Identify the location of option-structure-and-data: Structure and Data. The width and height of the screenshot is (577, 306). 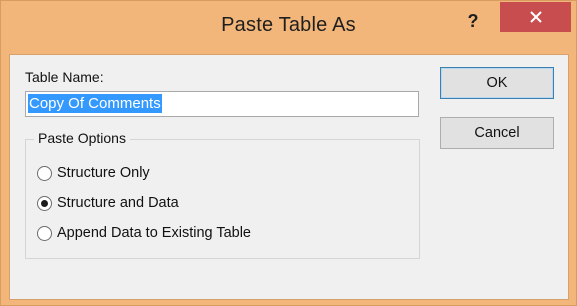
(108, 203).